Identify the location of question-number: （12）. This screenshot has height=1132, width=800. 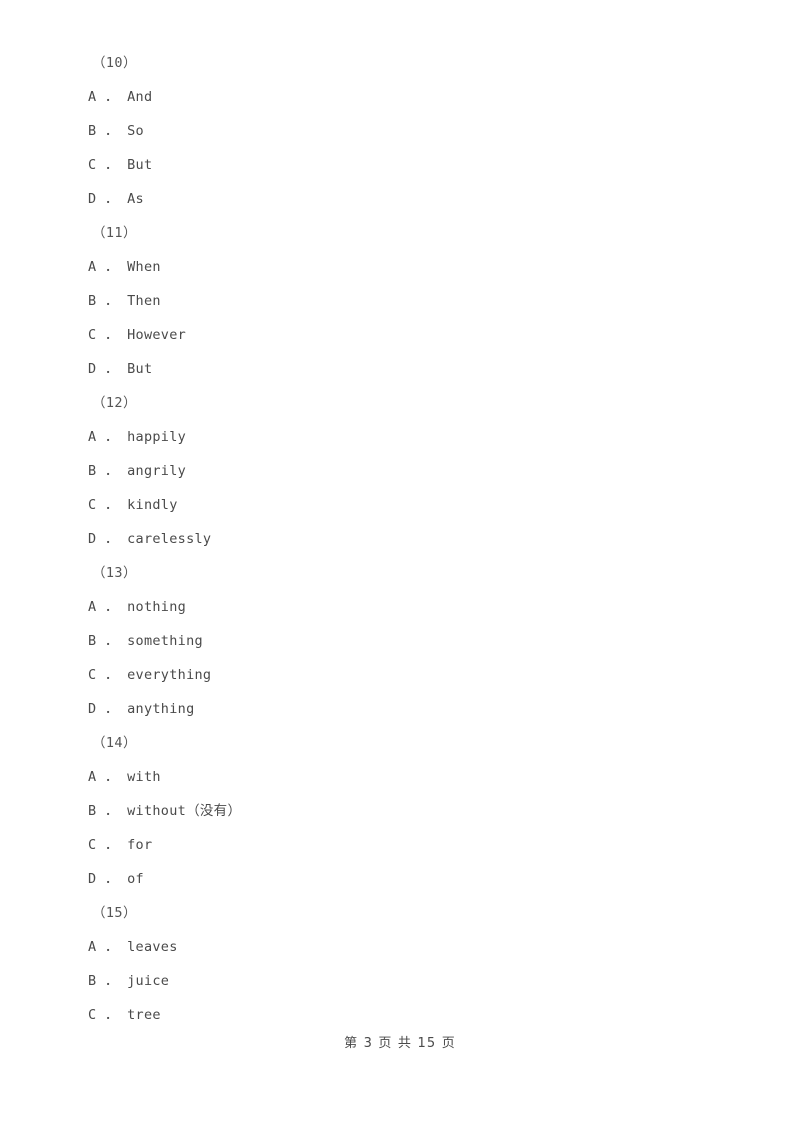
(114, 403).